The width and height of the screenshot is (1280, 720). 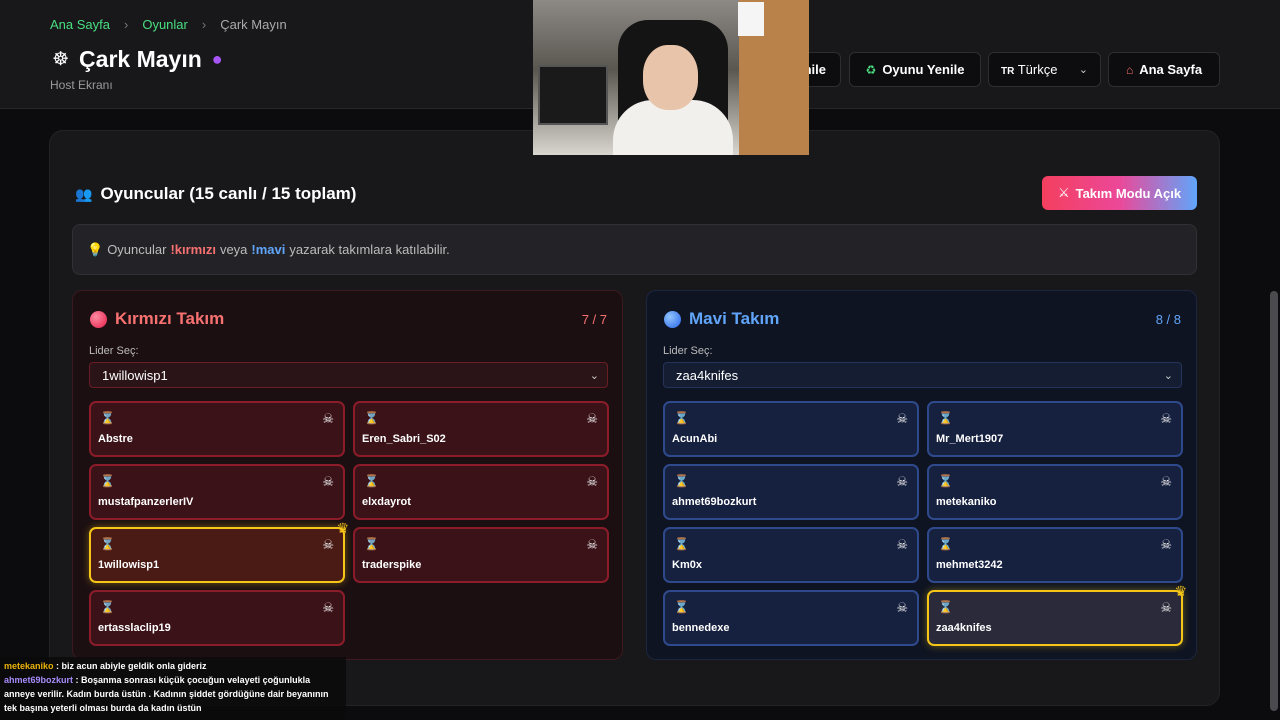 I want to click on breadcrumb: Ana Sayfa › Oyunlar › Çark Mayın, so click(x=168, y=24).